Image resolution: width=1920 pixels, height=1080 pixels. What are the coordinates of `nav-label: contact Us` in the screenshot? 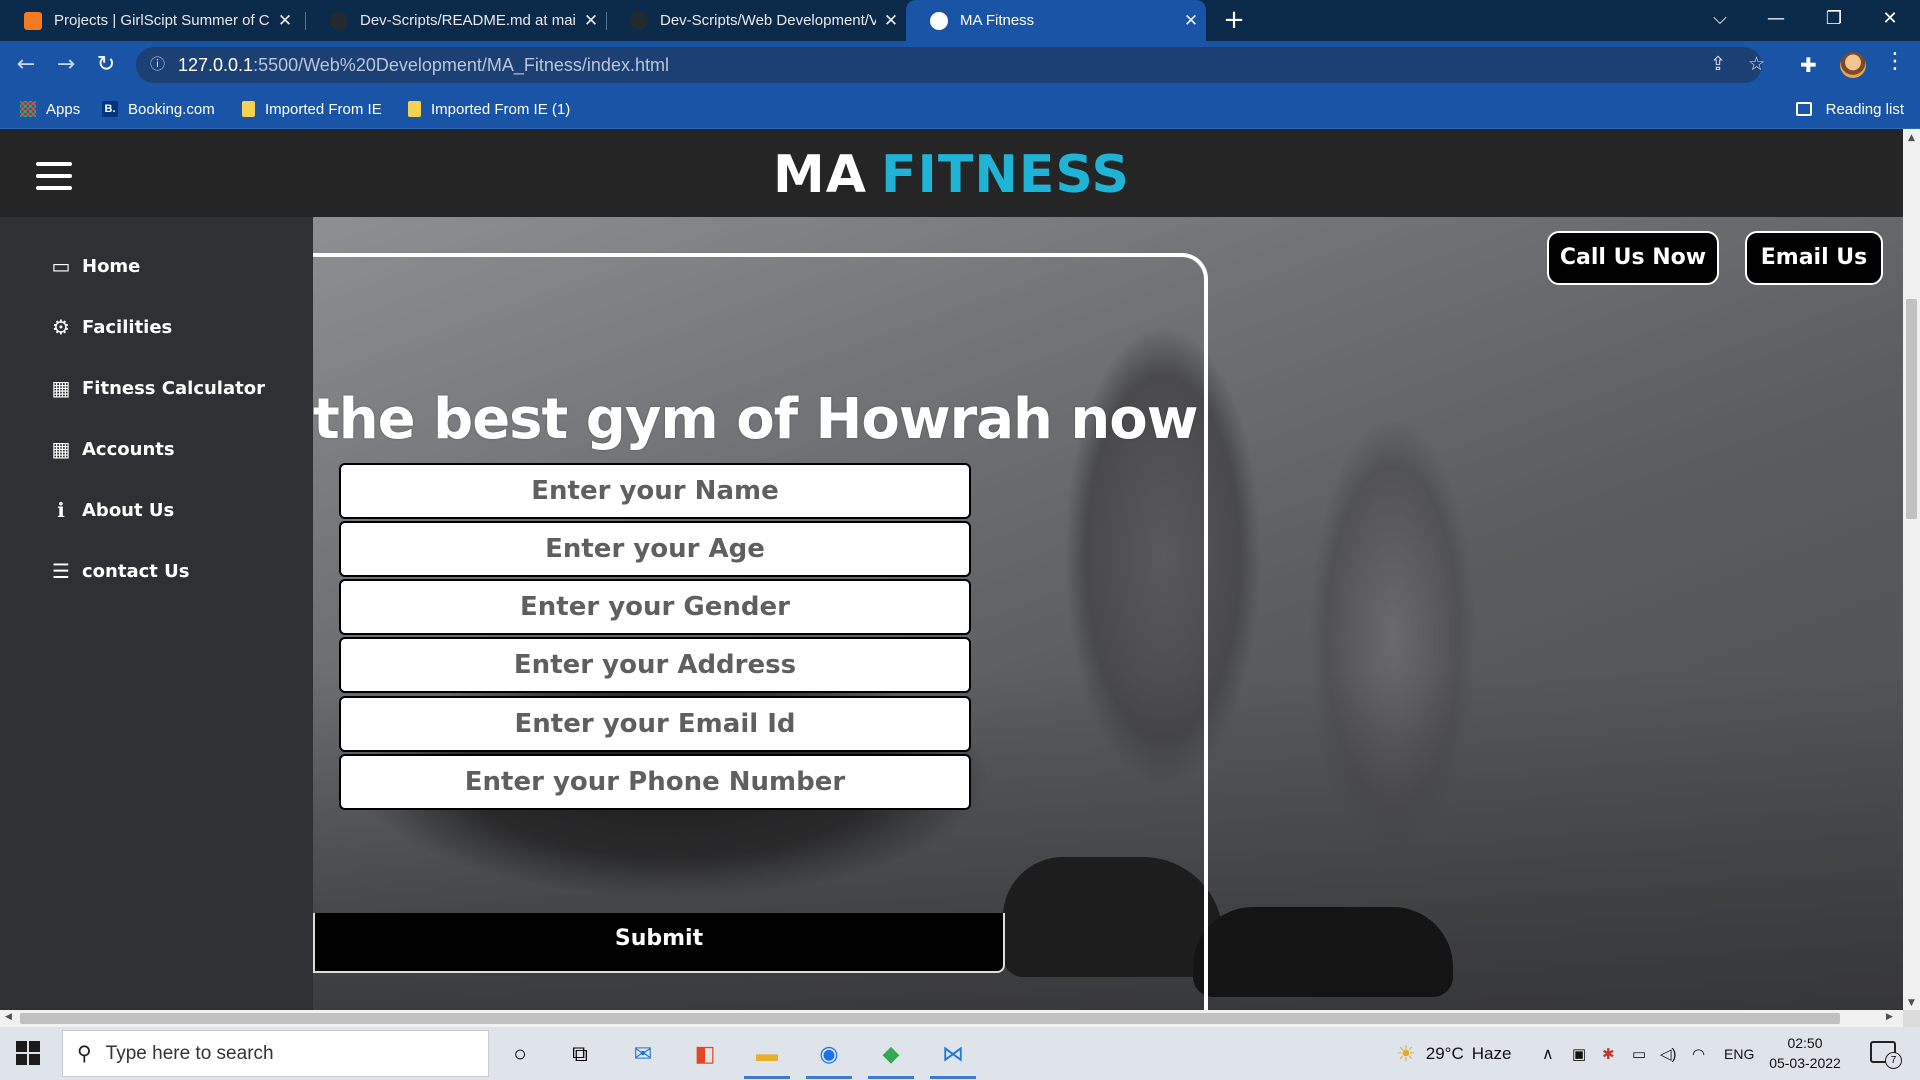 It's located at (136, 571).